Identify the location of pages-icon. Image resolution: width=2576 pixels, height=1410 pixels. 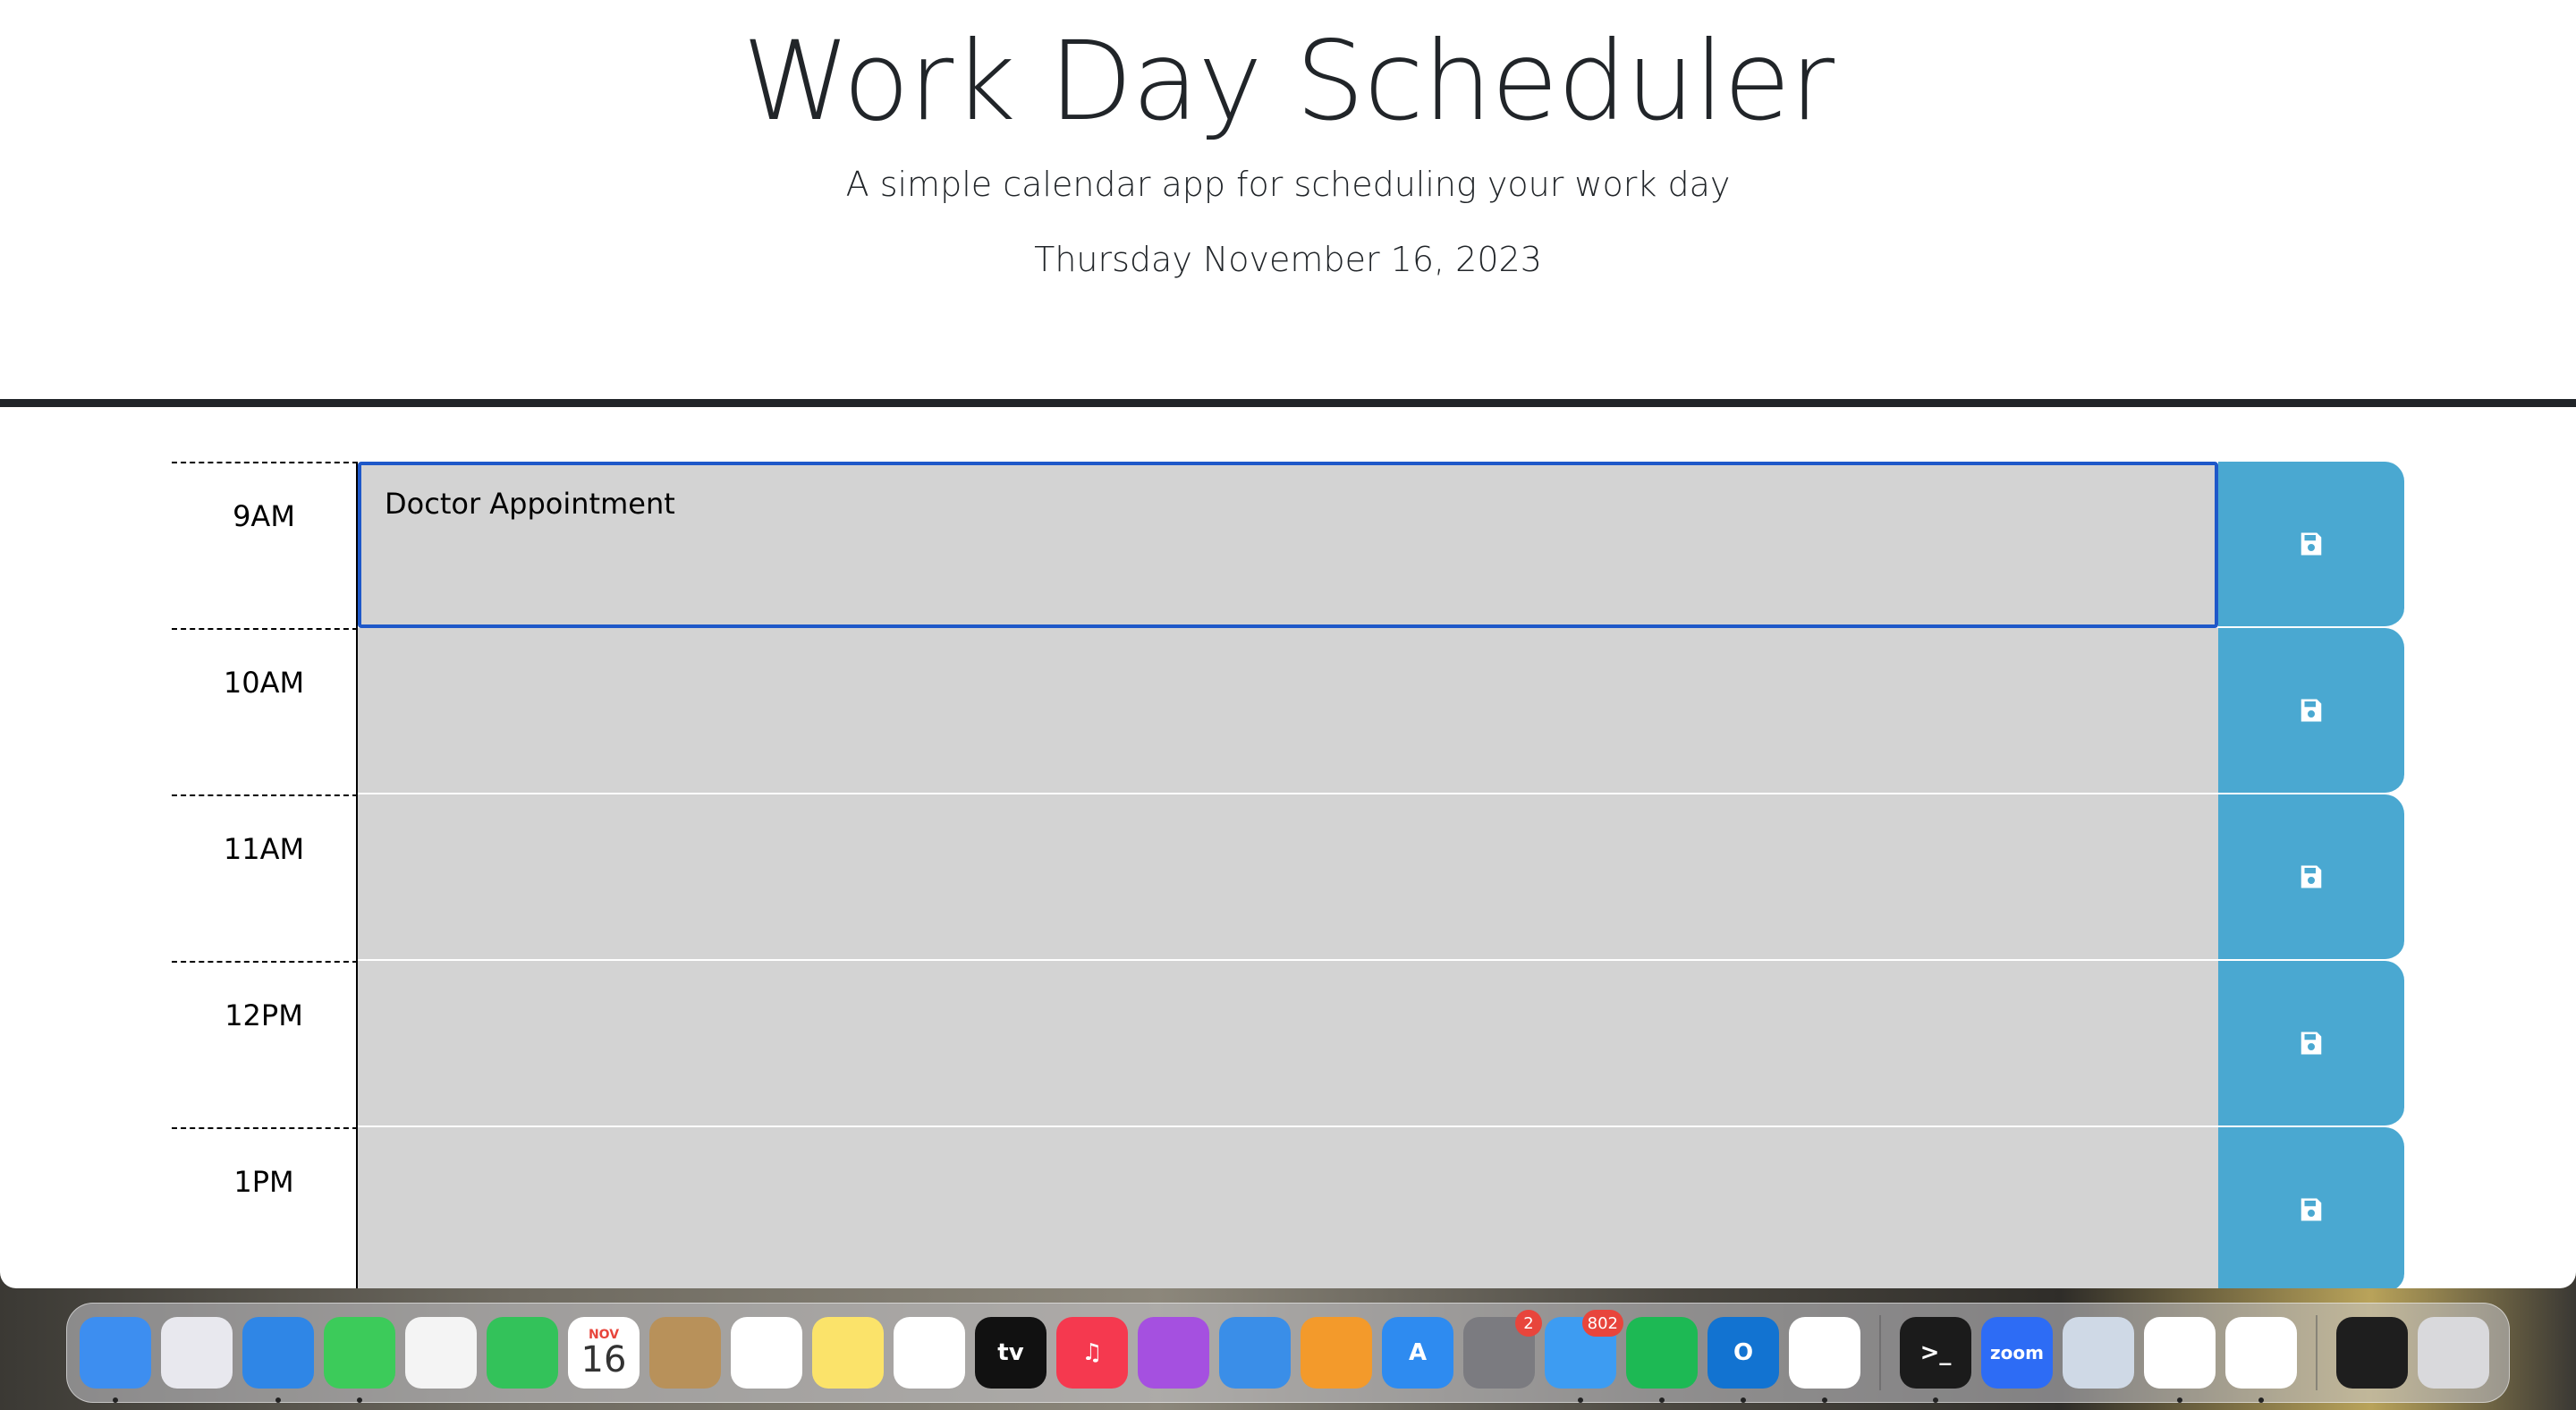
(1336, 1353).